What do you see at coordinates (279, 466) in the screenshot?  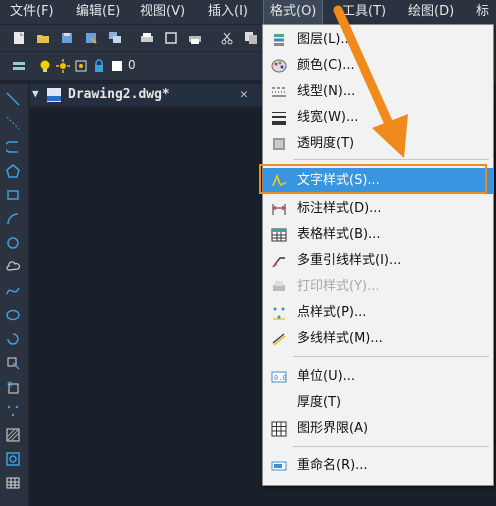 I see `rename-icon` at bounding box center [279, 466].